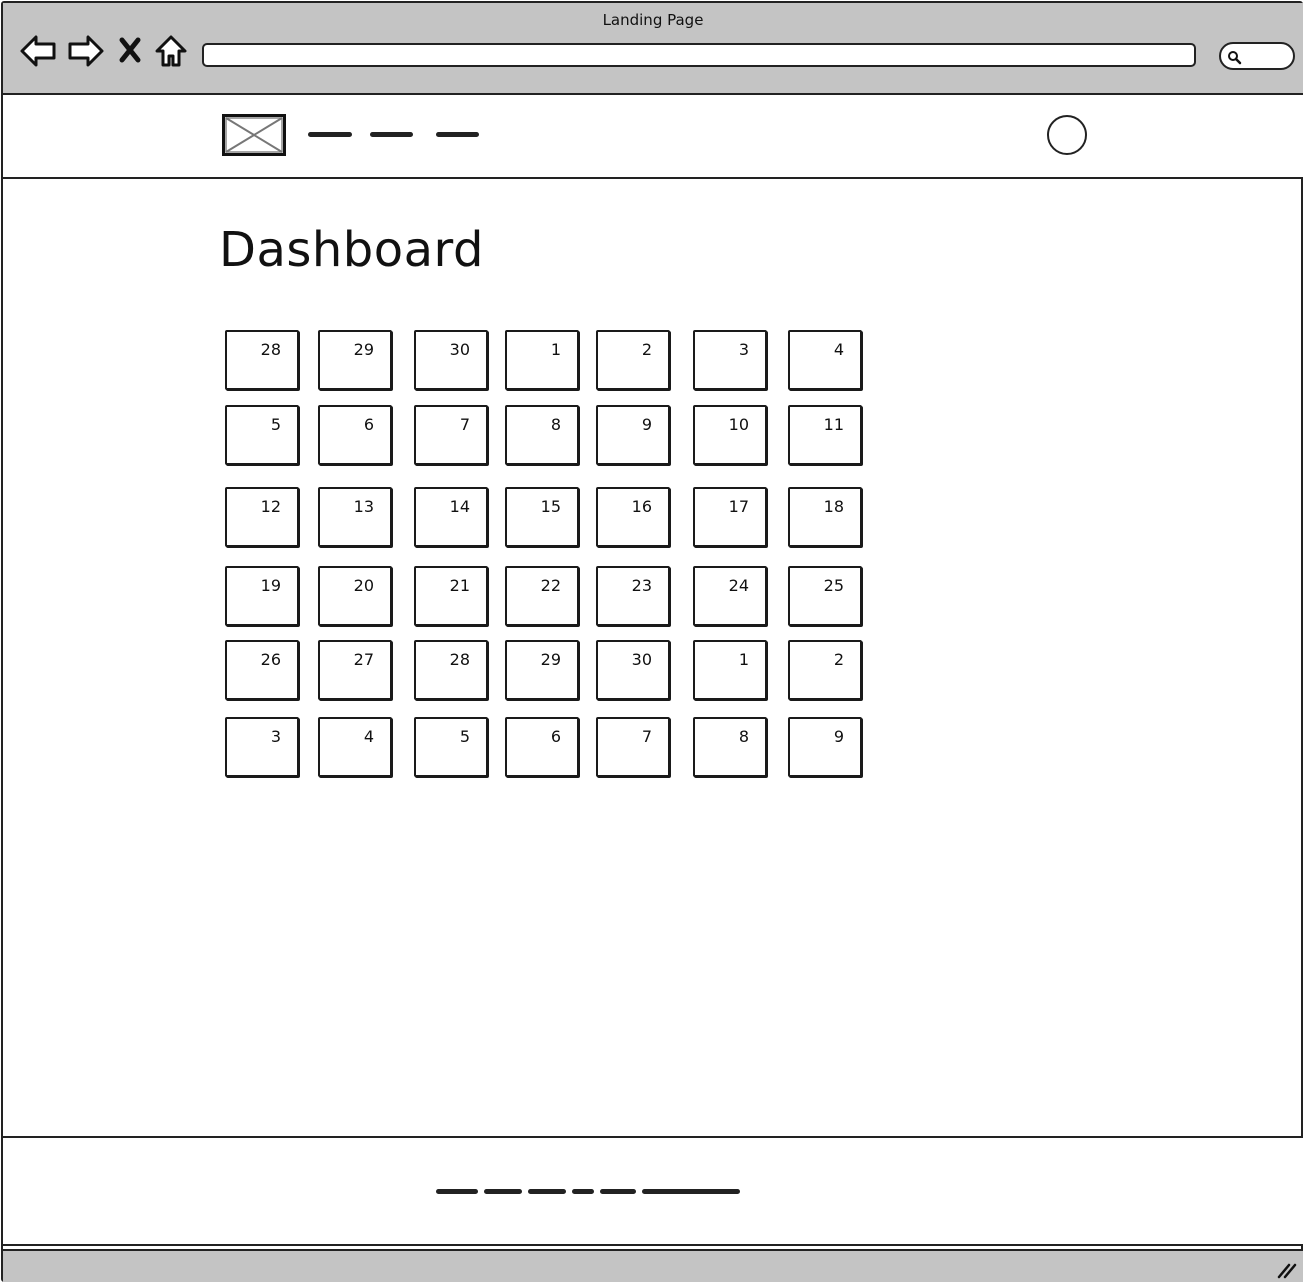  What do you see at coordinates (451, 596) in the screenshot?
I see `calendar-day-cell: 21` at bounding box center [451, 596].